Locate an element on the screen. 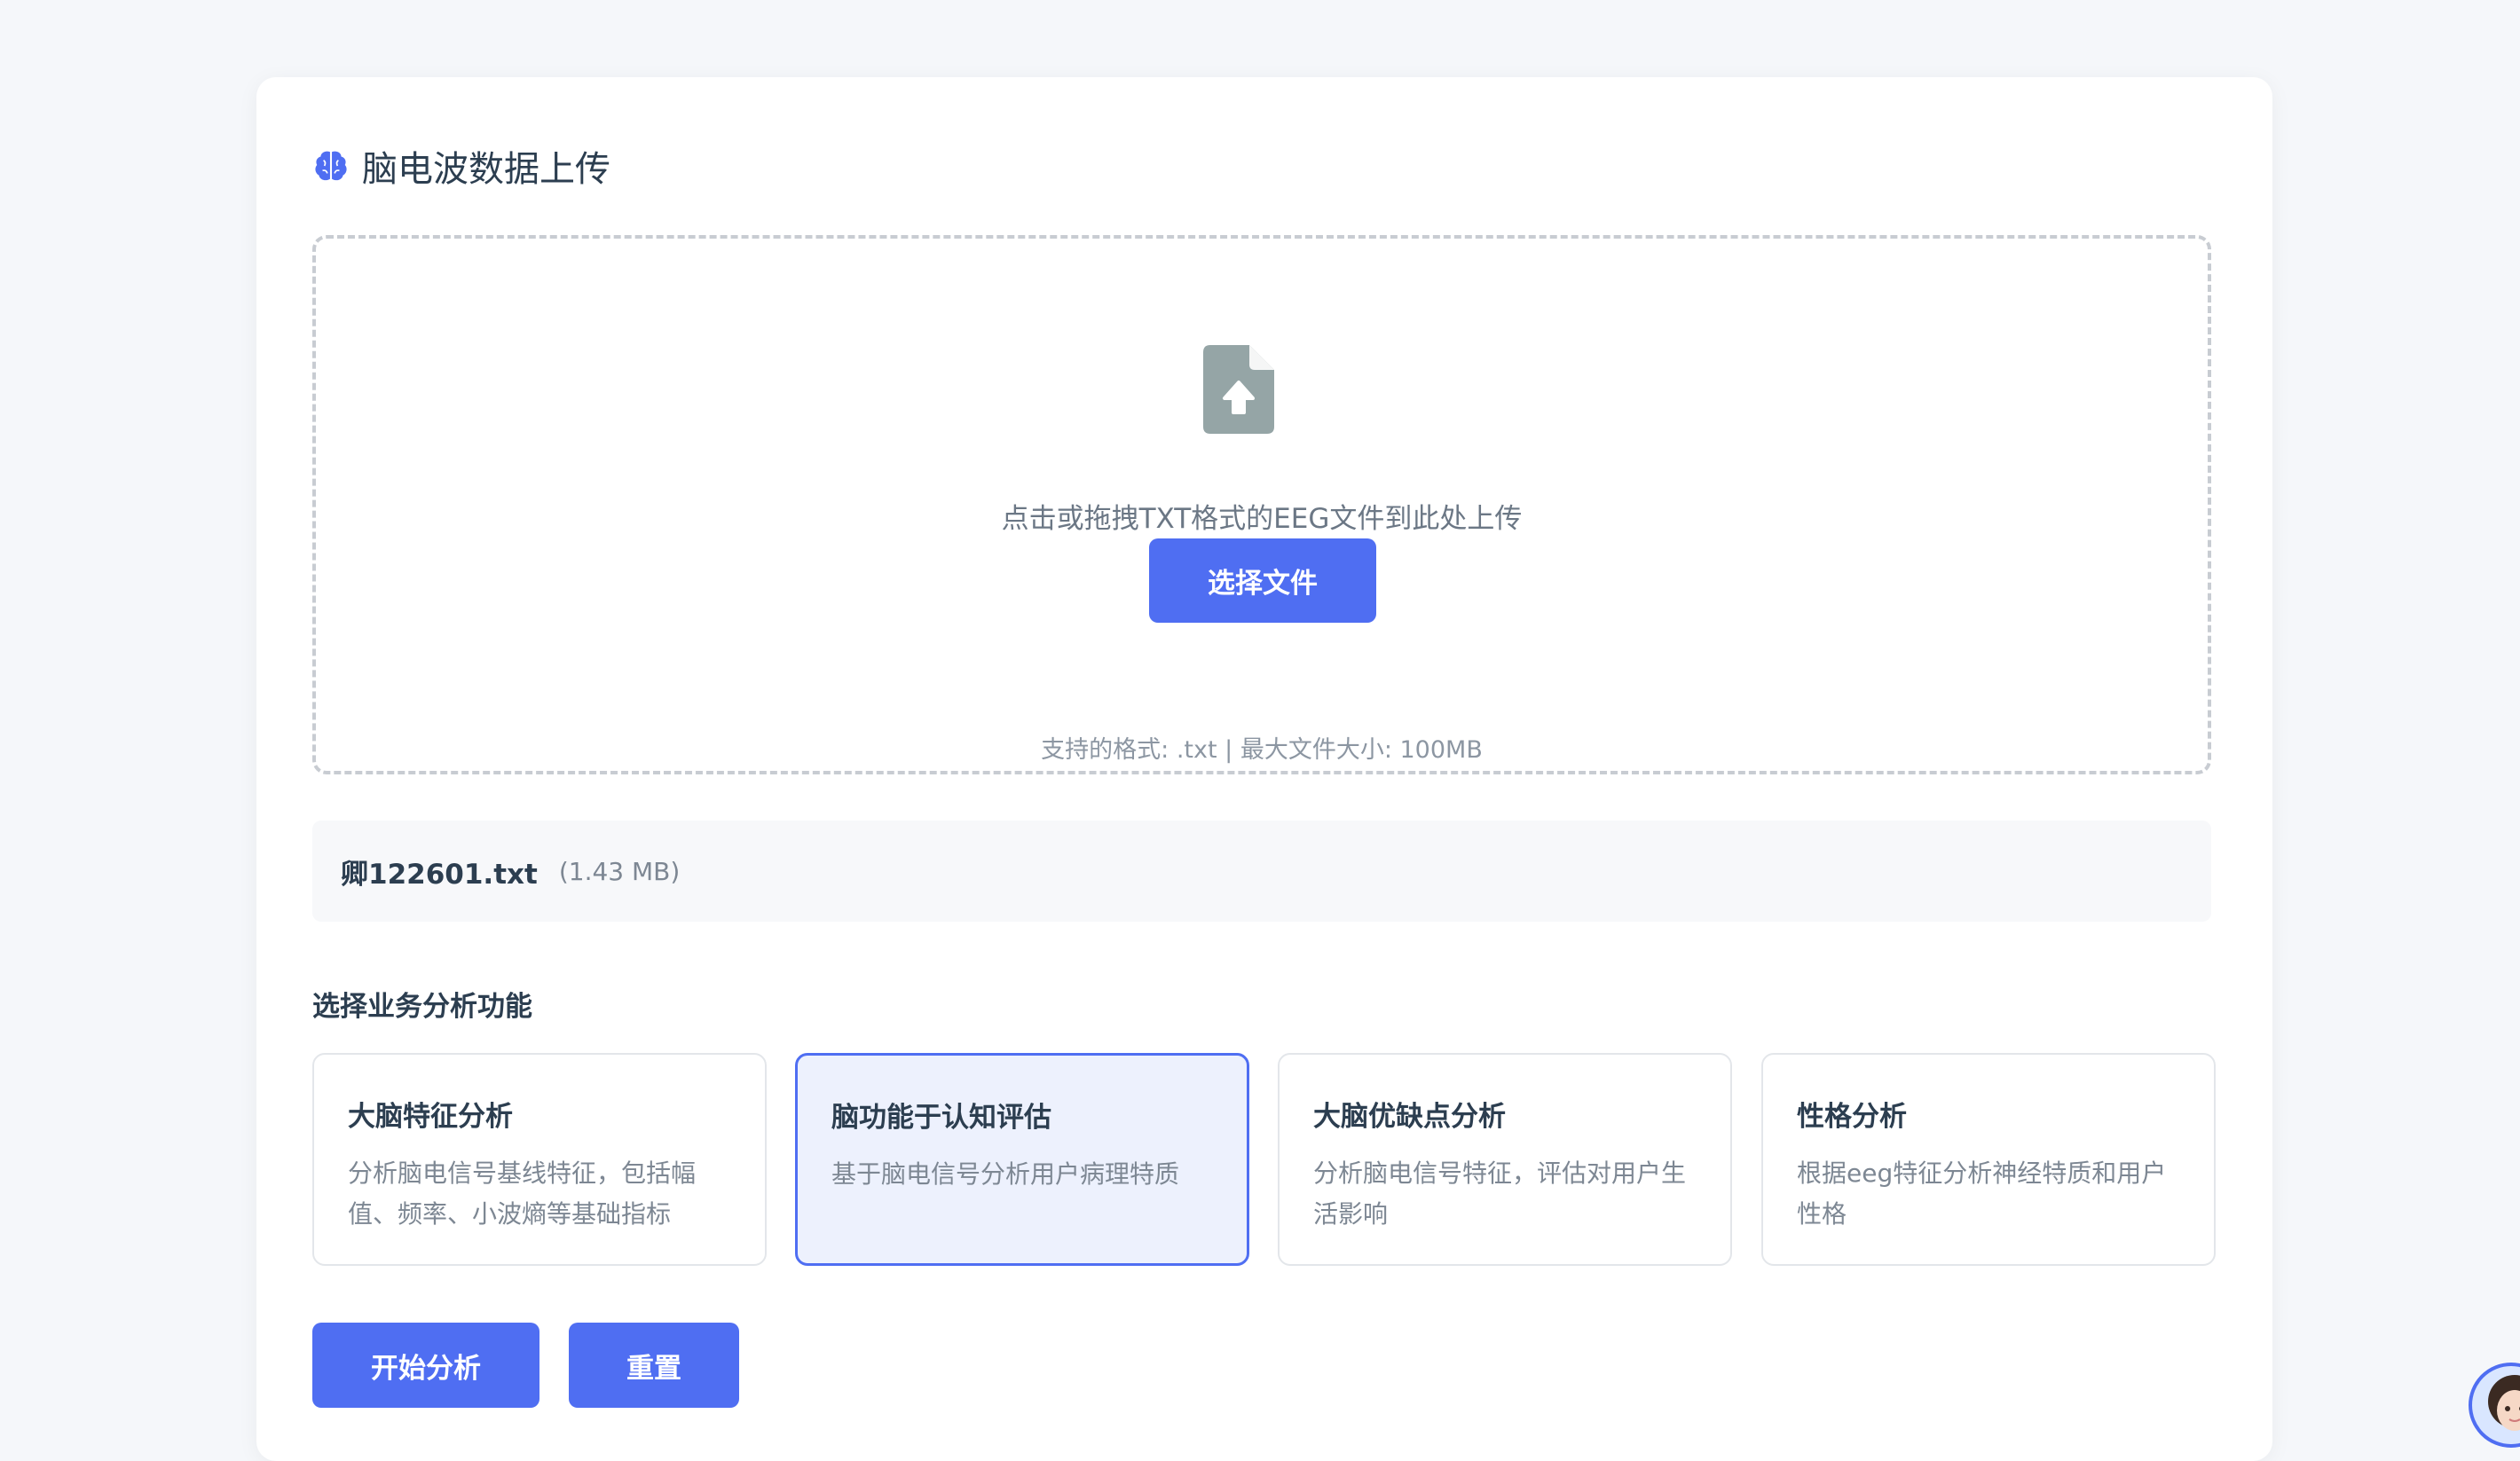  upload-format-hint: 支持的格式: .txt | 最大文件大小: 100MB is located at coordinates (1262, 750).